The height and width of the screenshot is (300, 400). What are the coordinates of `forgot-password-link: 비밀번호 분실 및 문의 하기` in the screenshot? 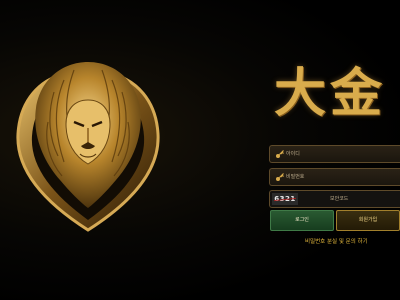 It's located at (352, 242).